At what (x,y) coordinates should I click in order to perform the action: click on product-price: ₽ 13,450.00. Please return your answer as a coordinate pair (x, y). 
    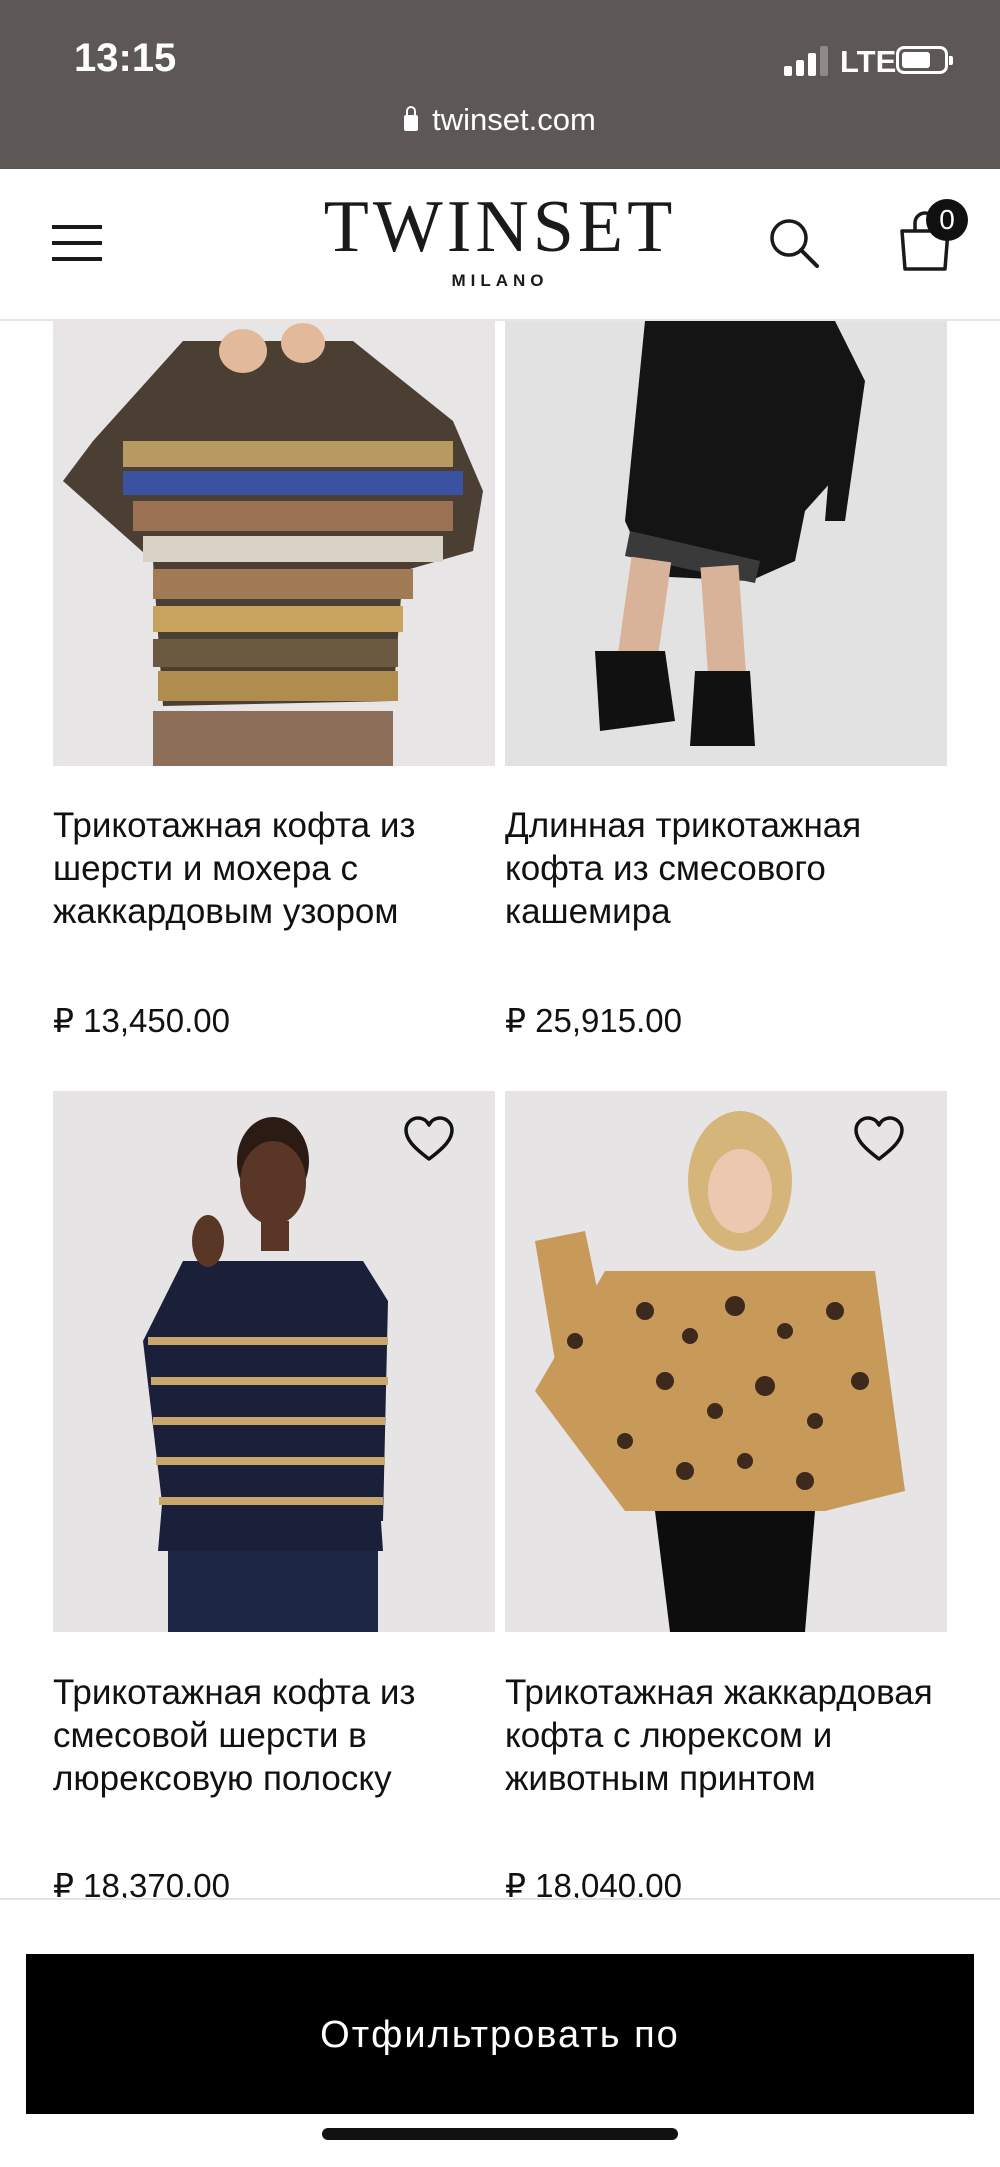
    Looking at the image, I should click on (141, 1020).